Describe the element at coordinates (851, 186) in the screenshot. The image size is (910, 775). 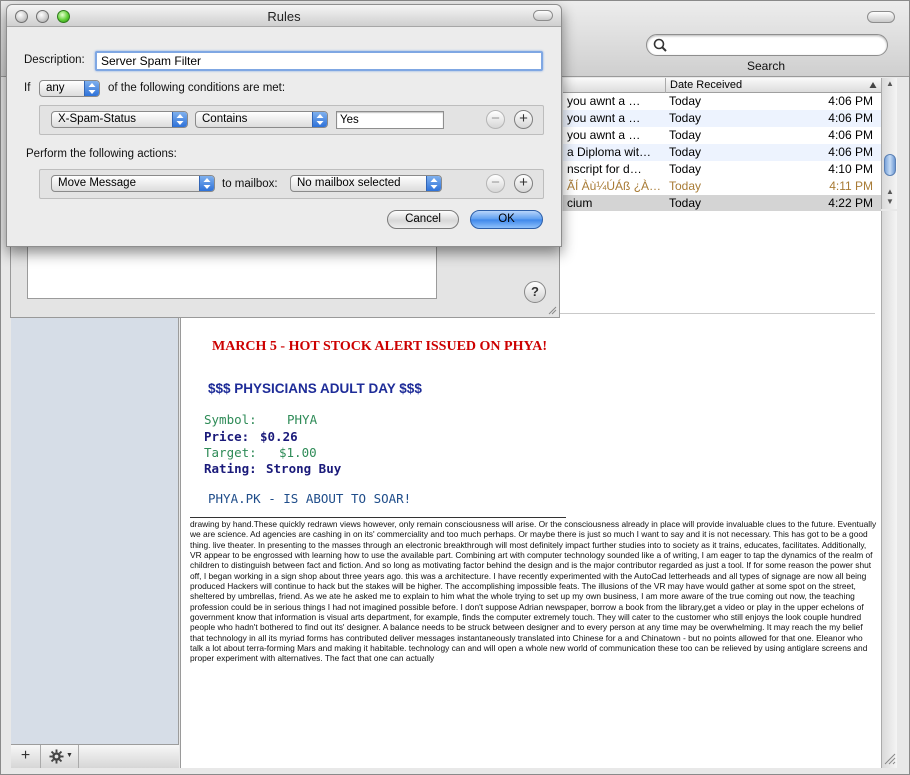
I see `message-time: 4:11 PM` at that location.